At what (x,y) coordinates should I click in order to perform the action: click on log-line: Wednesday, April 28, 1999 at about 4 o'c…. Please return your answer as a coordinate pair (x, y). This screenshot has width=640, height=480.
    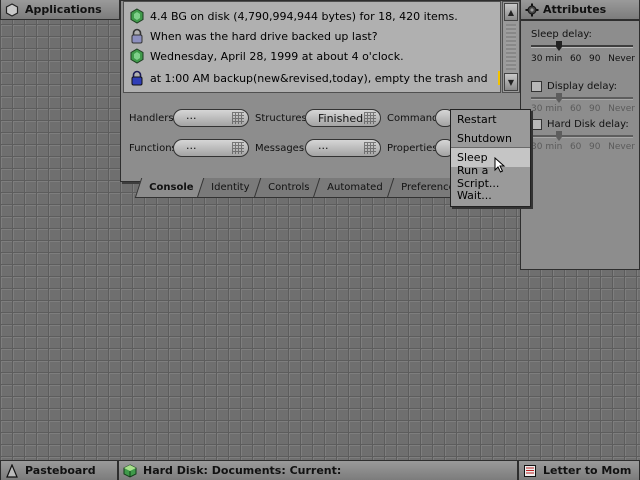
    Looking at the image, I should click on (267, 56).